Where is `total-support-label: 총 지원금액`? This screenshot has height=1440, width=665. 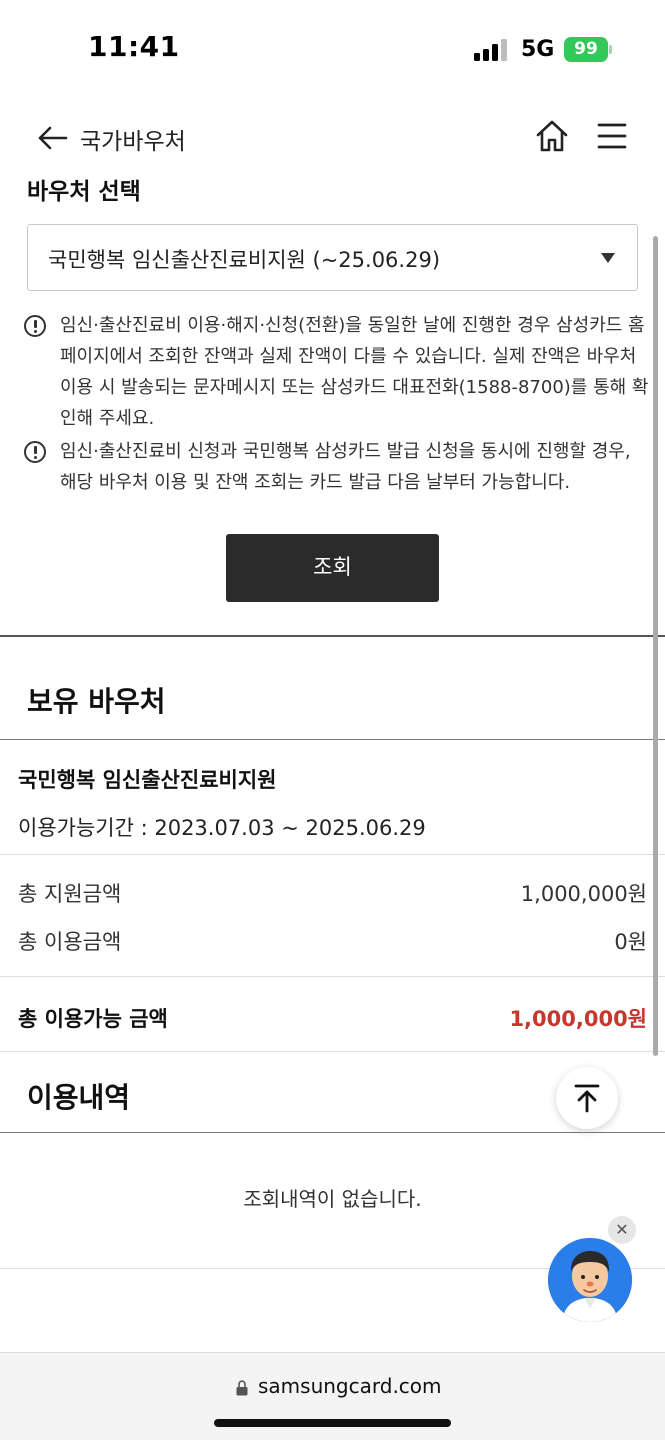 total-support-label: 총 지원금액 is located at coordinates (70, 894).